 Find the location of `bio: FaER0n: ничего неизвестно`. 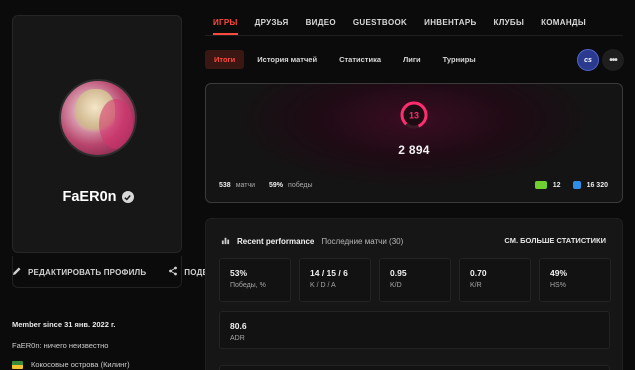

bio: FaER0n: ничего неизвестно is located at coordinates (60, 345).